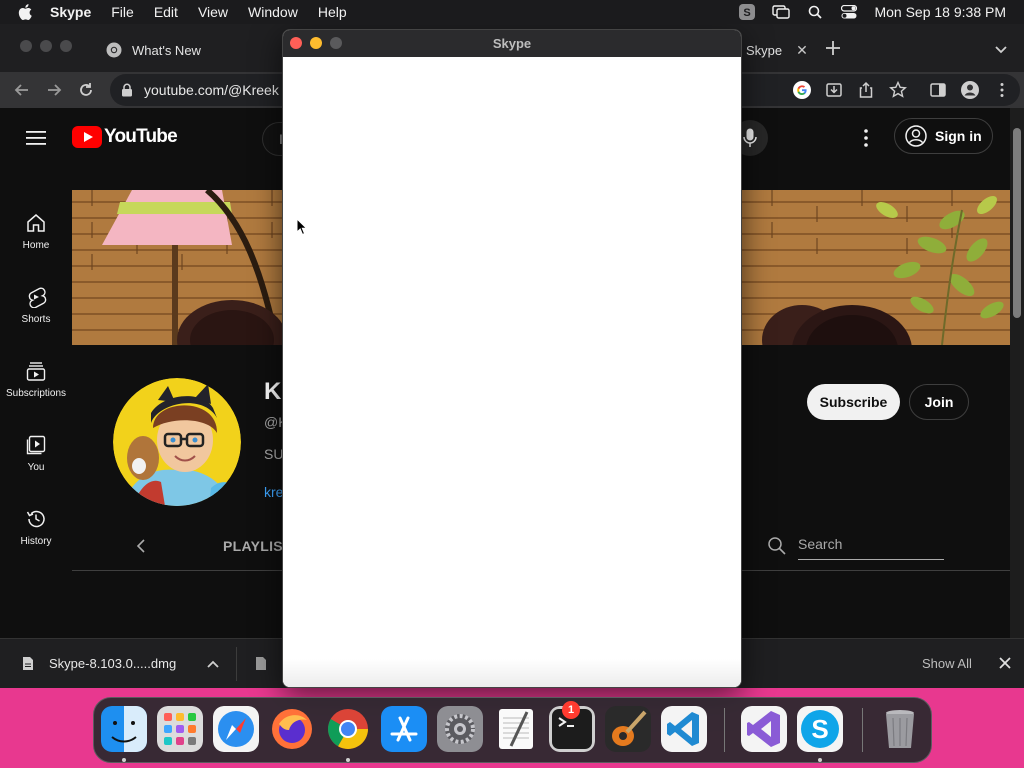 The image size is (1024, 768). Describe the element at coordinates (36, 467) in the screenshot. I see `sidebar-item-label: You` at that location.